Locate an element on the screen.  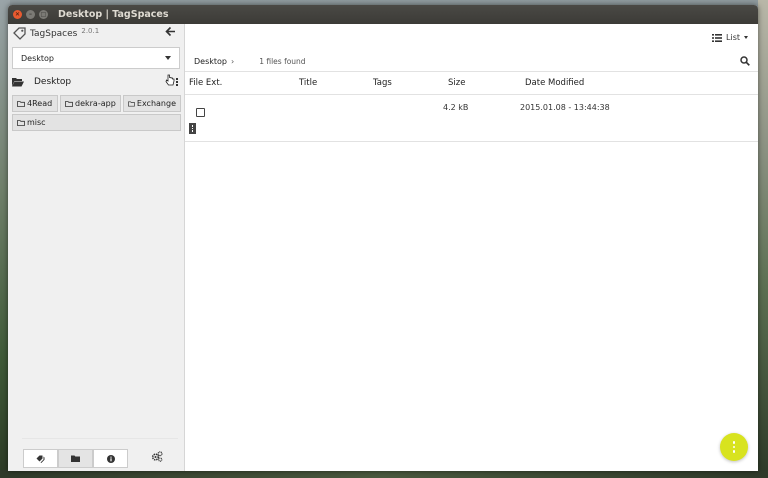
settings-button is located at coordinates (157, 458).